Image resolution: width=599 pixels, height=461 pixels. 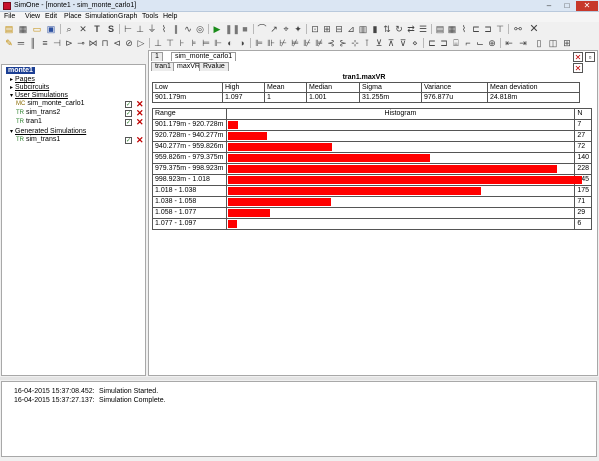 What do you see at coordinates (38, 112) in the screenshot?
I see `tree-item-sim-trans2: TR sim_trans2` at bounding box center [38, 112].